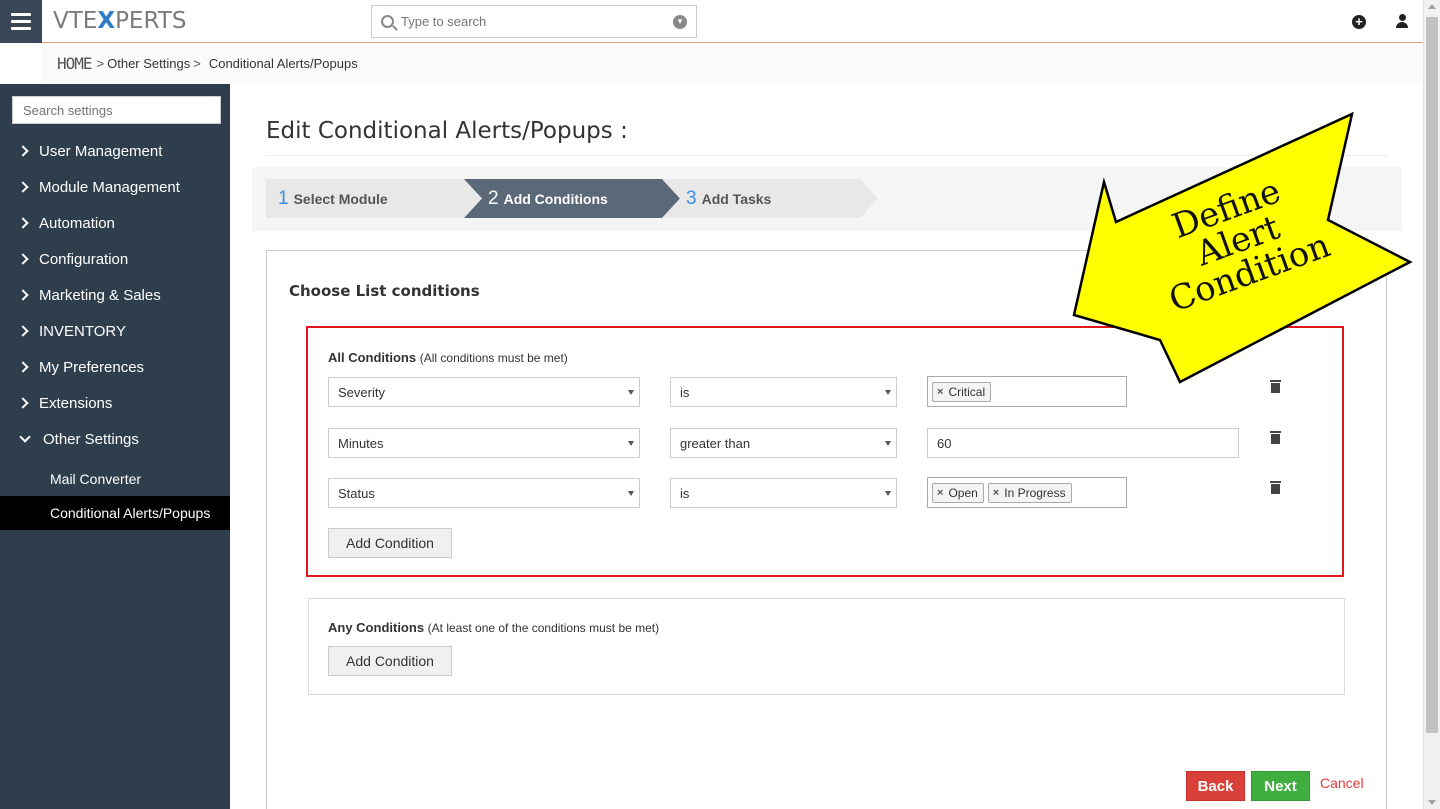 Image resolution: width=1440 pixels, height=809 pixels. What do you see at coordinates (962, 391) in the screenshot?
I see `value-tag: × Critical` at bounding box center [962, 391].